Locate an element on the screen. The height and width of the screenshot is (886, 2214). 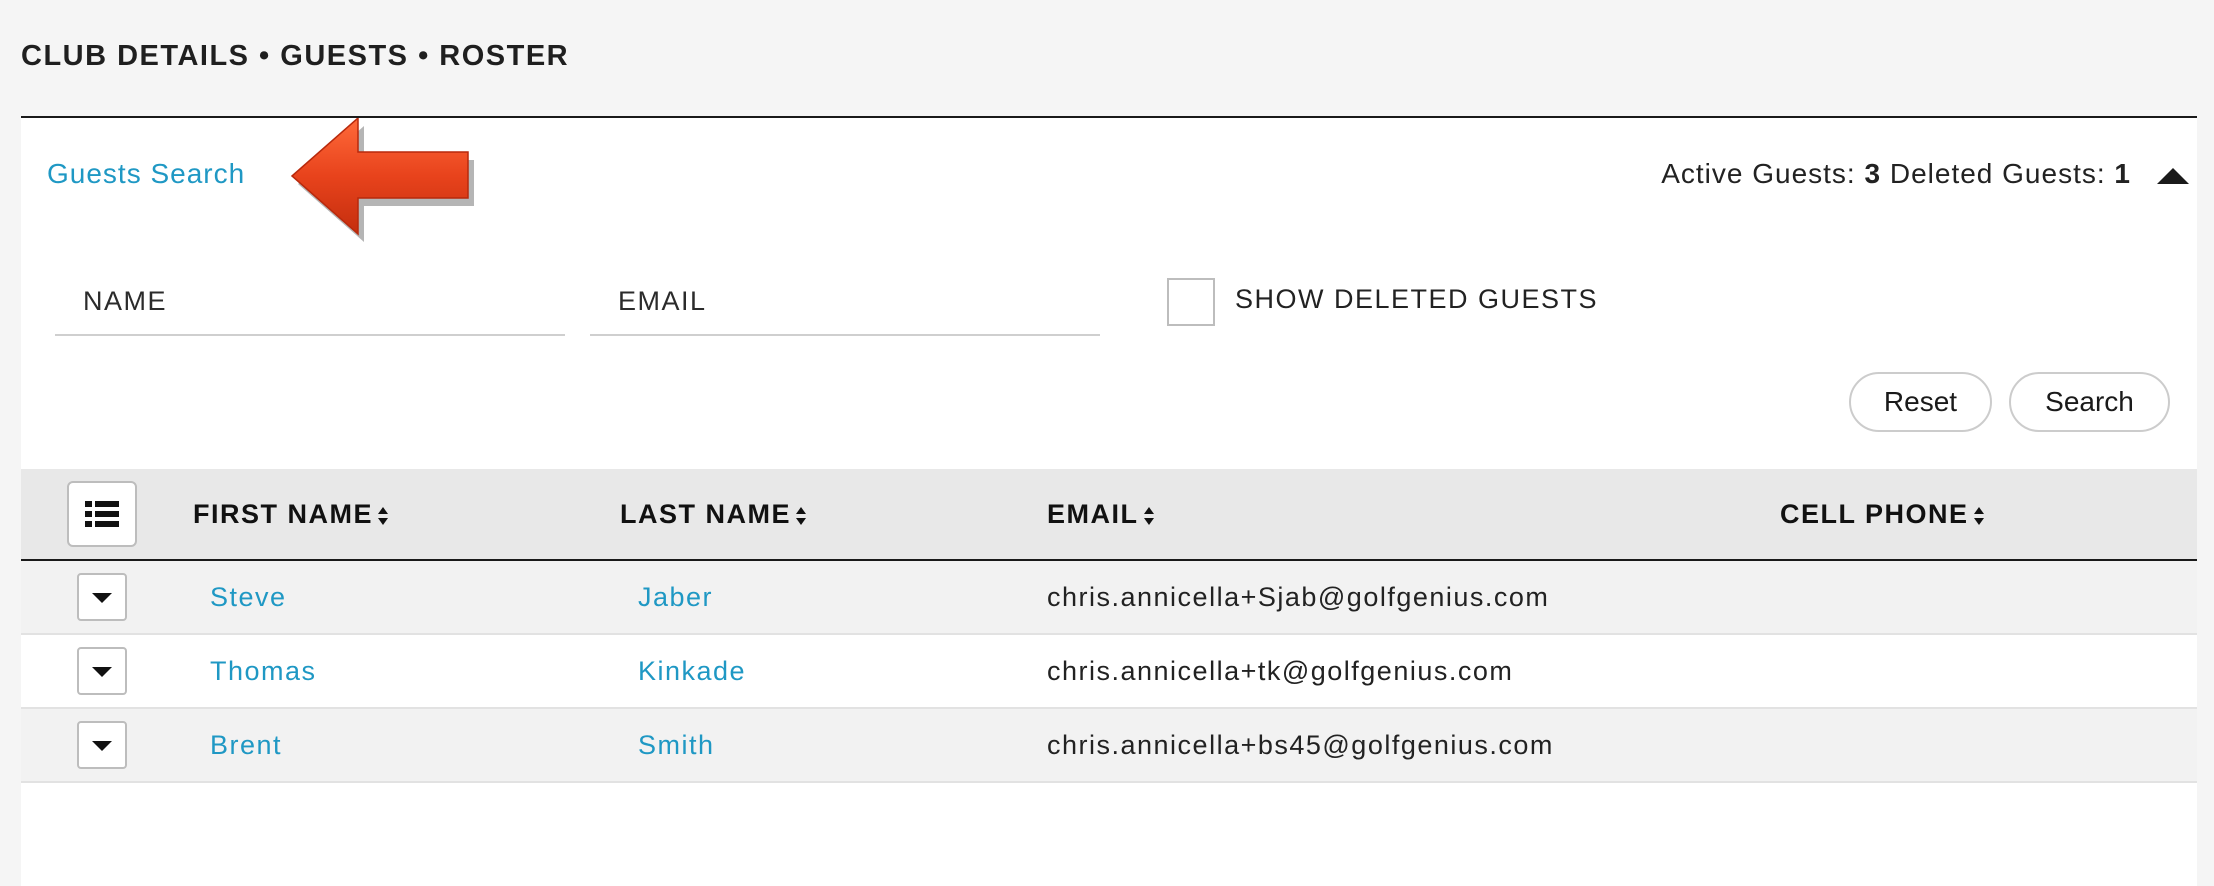
collapse-caret-up-icon is located at coordinates (2173, 174).